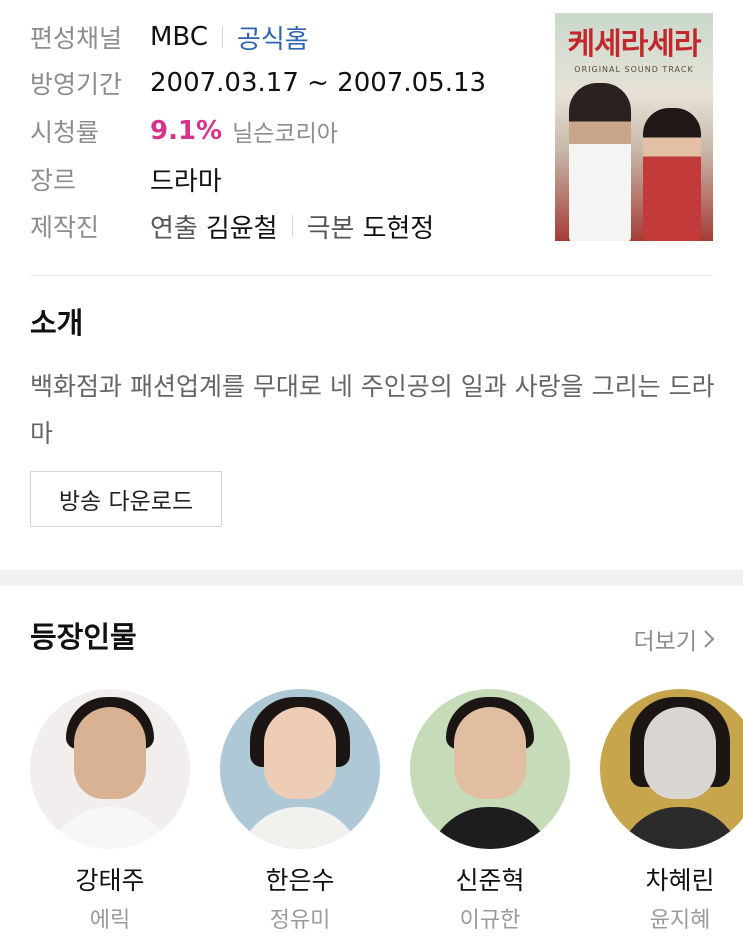 This screenshot has width=743, height=951. What do you see at coordinates (634, 44) in the screenshot?
I see `poster-title: 케세라세라` at bounding box center [634, 44].